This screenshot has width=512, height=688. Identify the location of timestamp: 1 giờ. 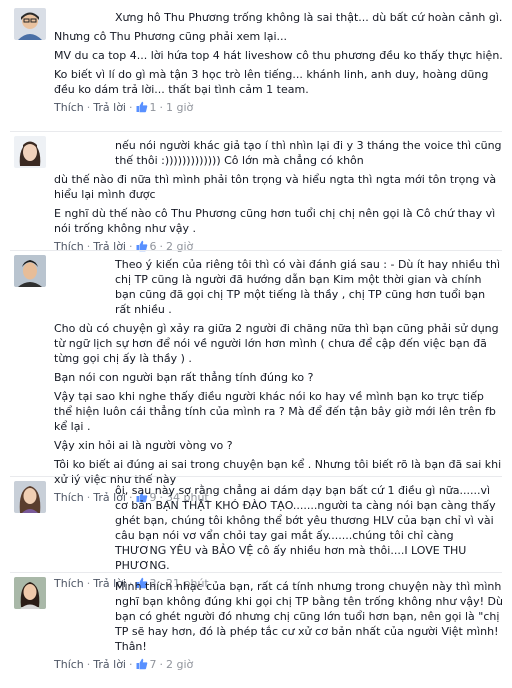
(179, 107).